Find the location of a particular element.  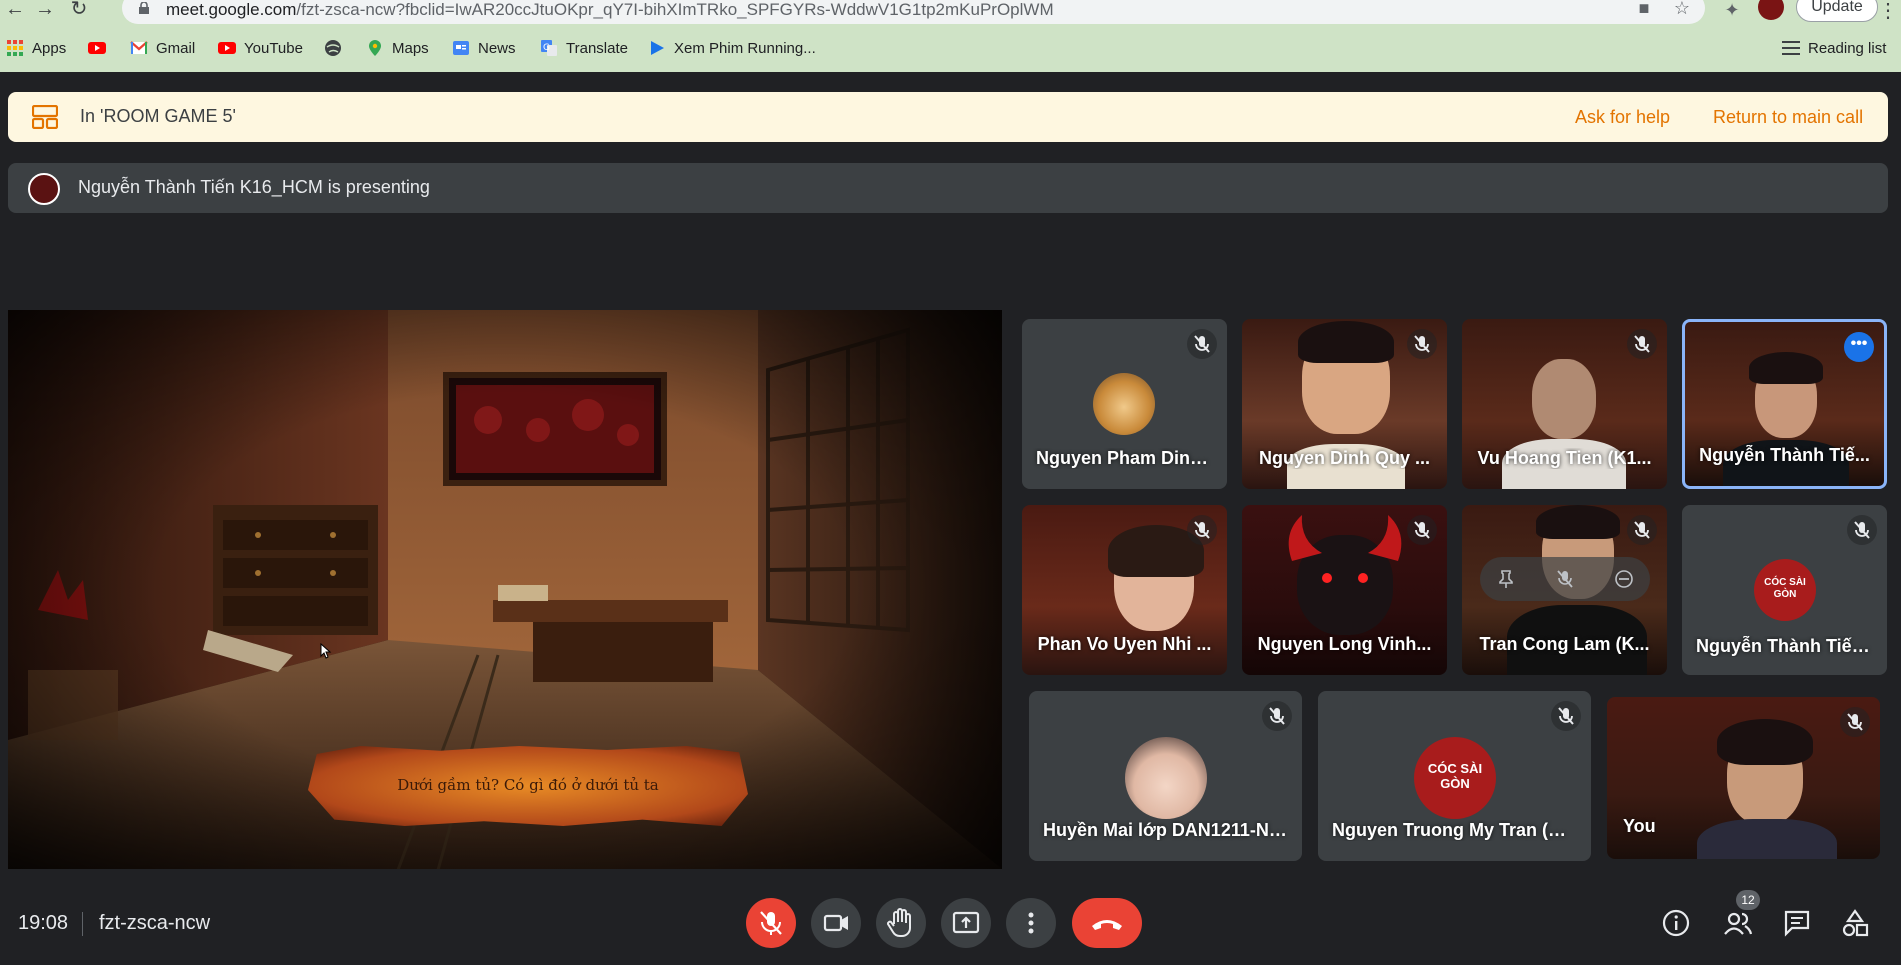

youtube-icon is located at coordinates (227, 48).